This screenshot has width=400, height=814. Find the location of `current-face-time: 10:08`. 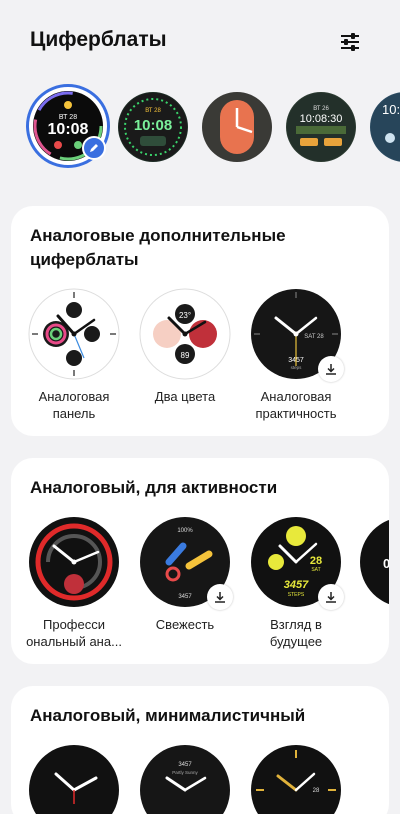

current-face-time: 10:08 is located at coordinates (68, 129).